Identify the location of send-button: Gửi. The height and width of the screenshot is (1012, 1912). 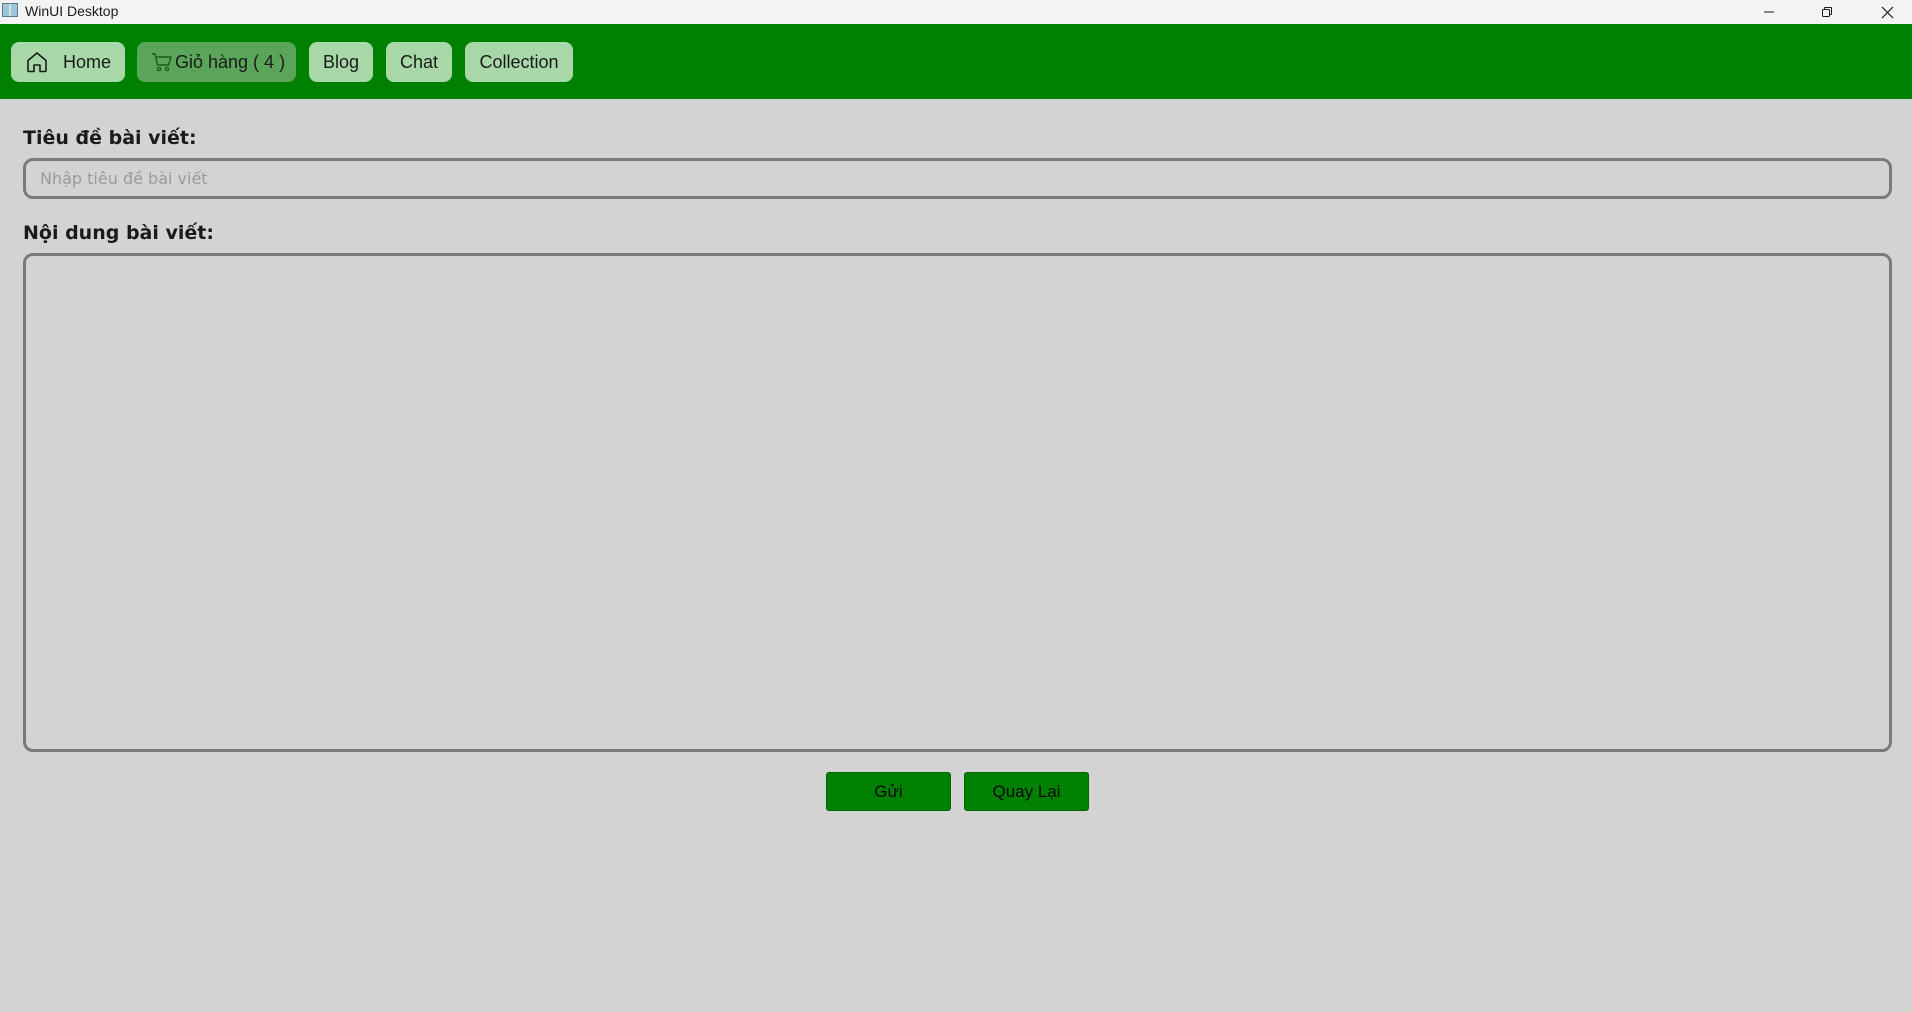
(888, 791).